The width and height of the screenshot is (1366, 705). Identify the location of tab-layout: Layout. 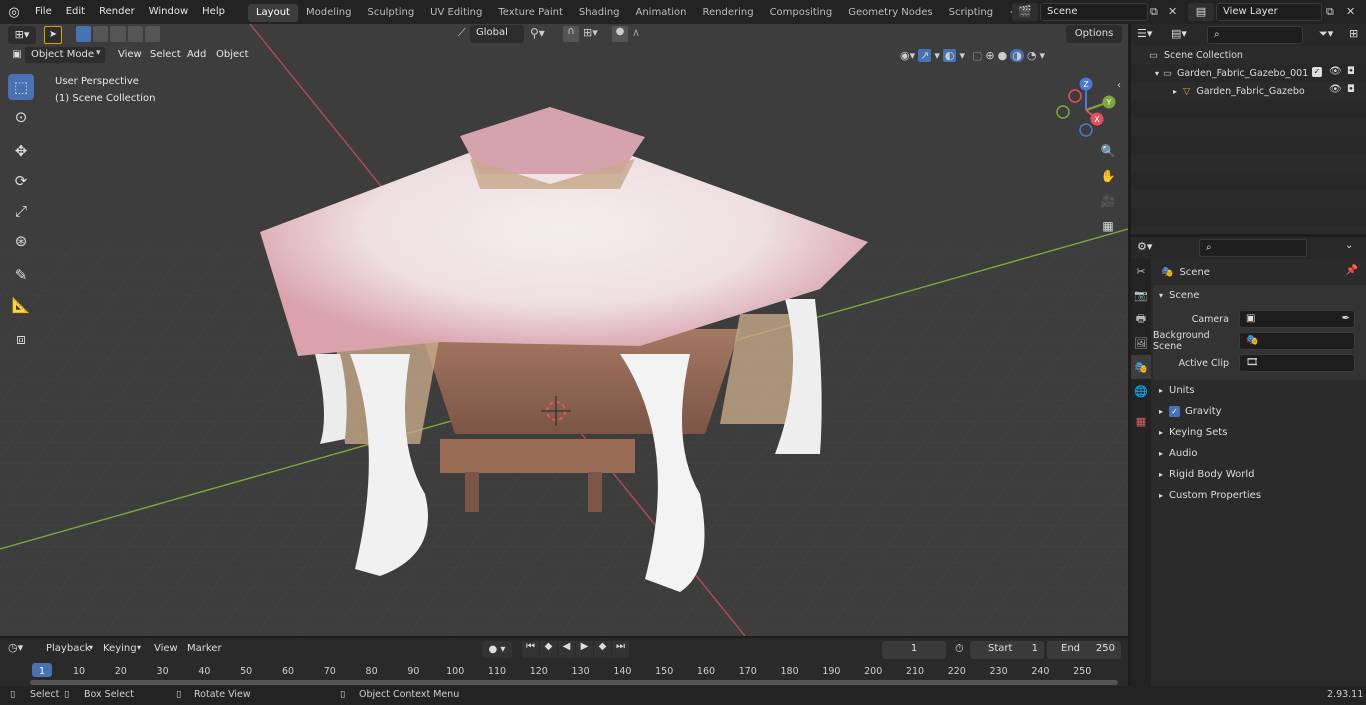
(272, 13).